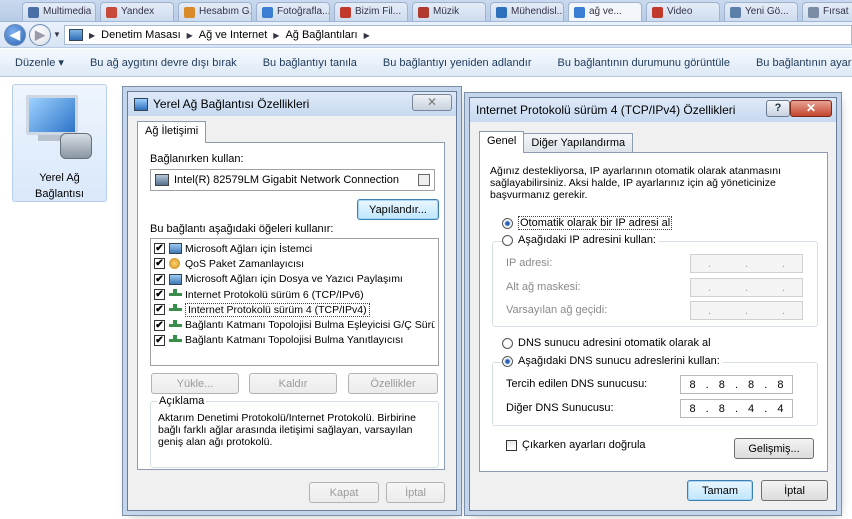 The height and width of the screenshot is (519, 852). Describe the element at coordinates (606, 343) in the screenshot. I see `dns-auto-radio: DNS sunucu adresini otomatik olarak al` at that location.